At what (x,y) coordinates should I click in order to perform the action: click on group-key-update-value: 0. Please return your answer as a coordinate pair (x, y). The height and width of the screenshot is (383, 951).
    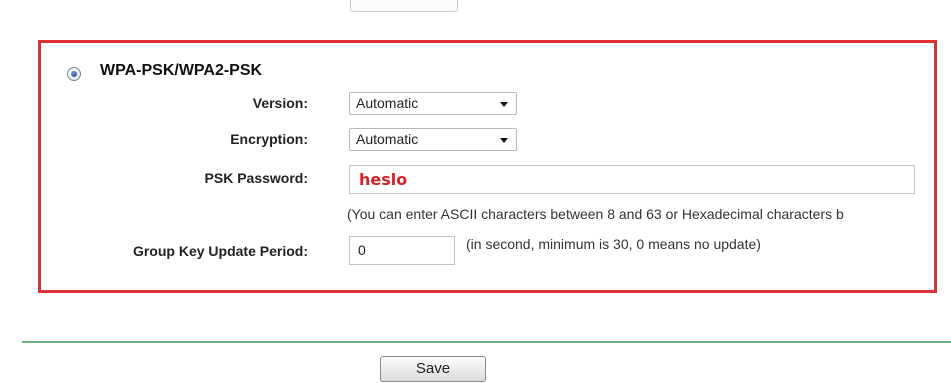
    Looking at the image, I should click on (362, 250).